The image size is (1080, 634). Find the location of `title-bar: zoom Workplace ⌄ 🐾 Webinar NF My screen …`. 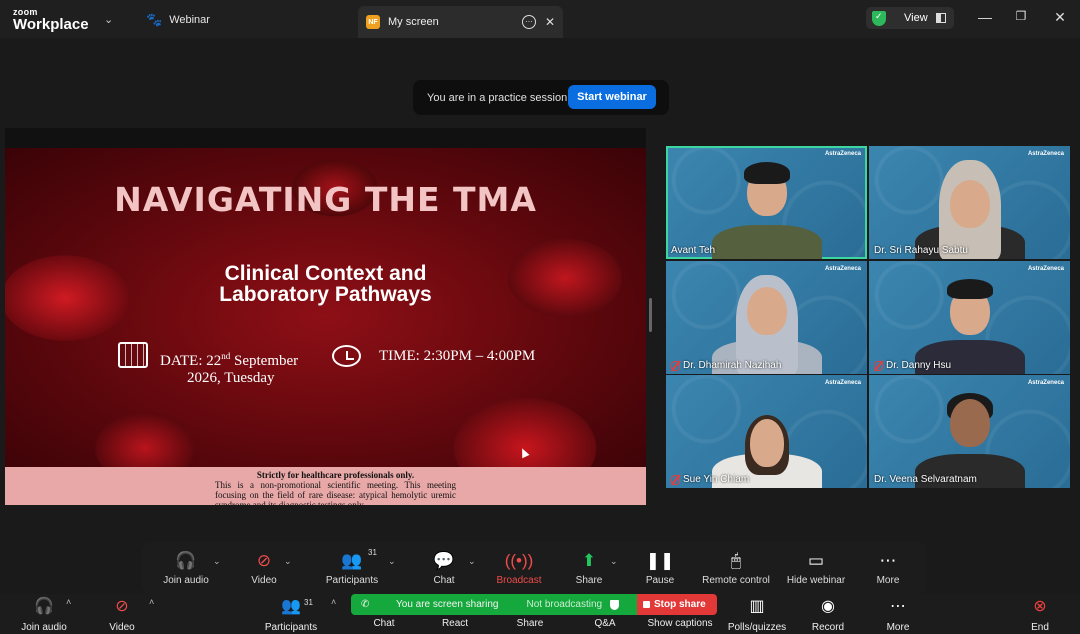

title-bar: zoom Workplace ⌄ 🐾 Webinar NF My screen … is located at coordinates (540, 19).